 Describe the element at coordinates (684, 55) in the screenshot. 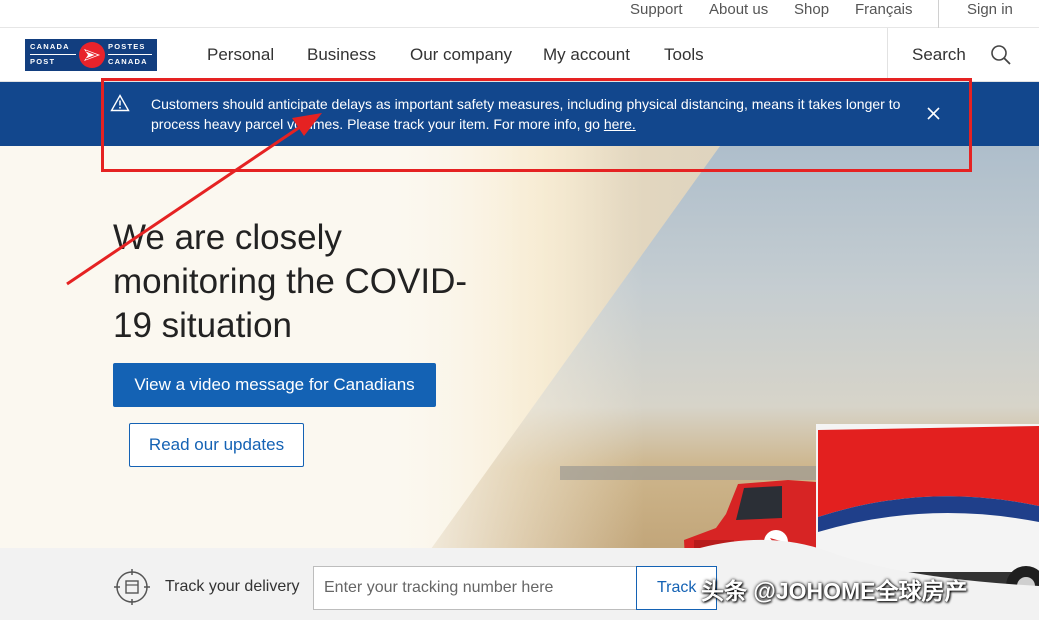

I see `nav-tools: Tools` at that location.